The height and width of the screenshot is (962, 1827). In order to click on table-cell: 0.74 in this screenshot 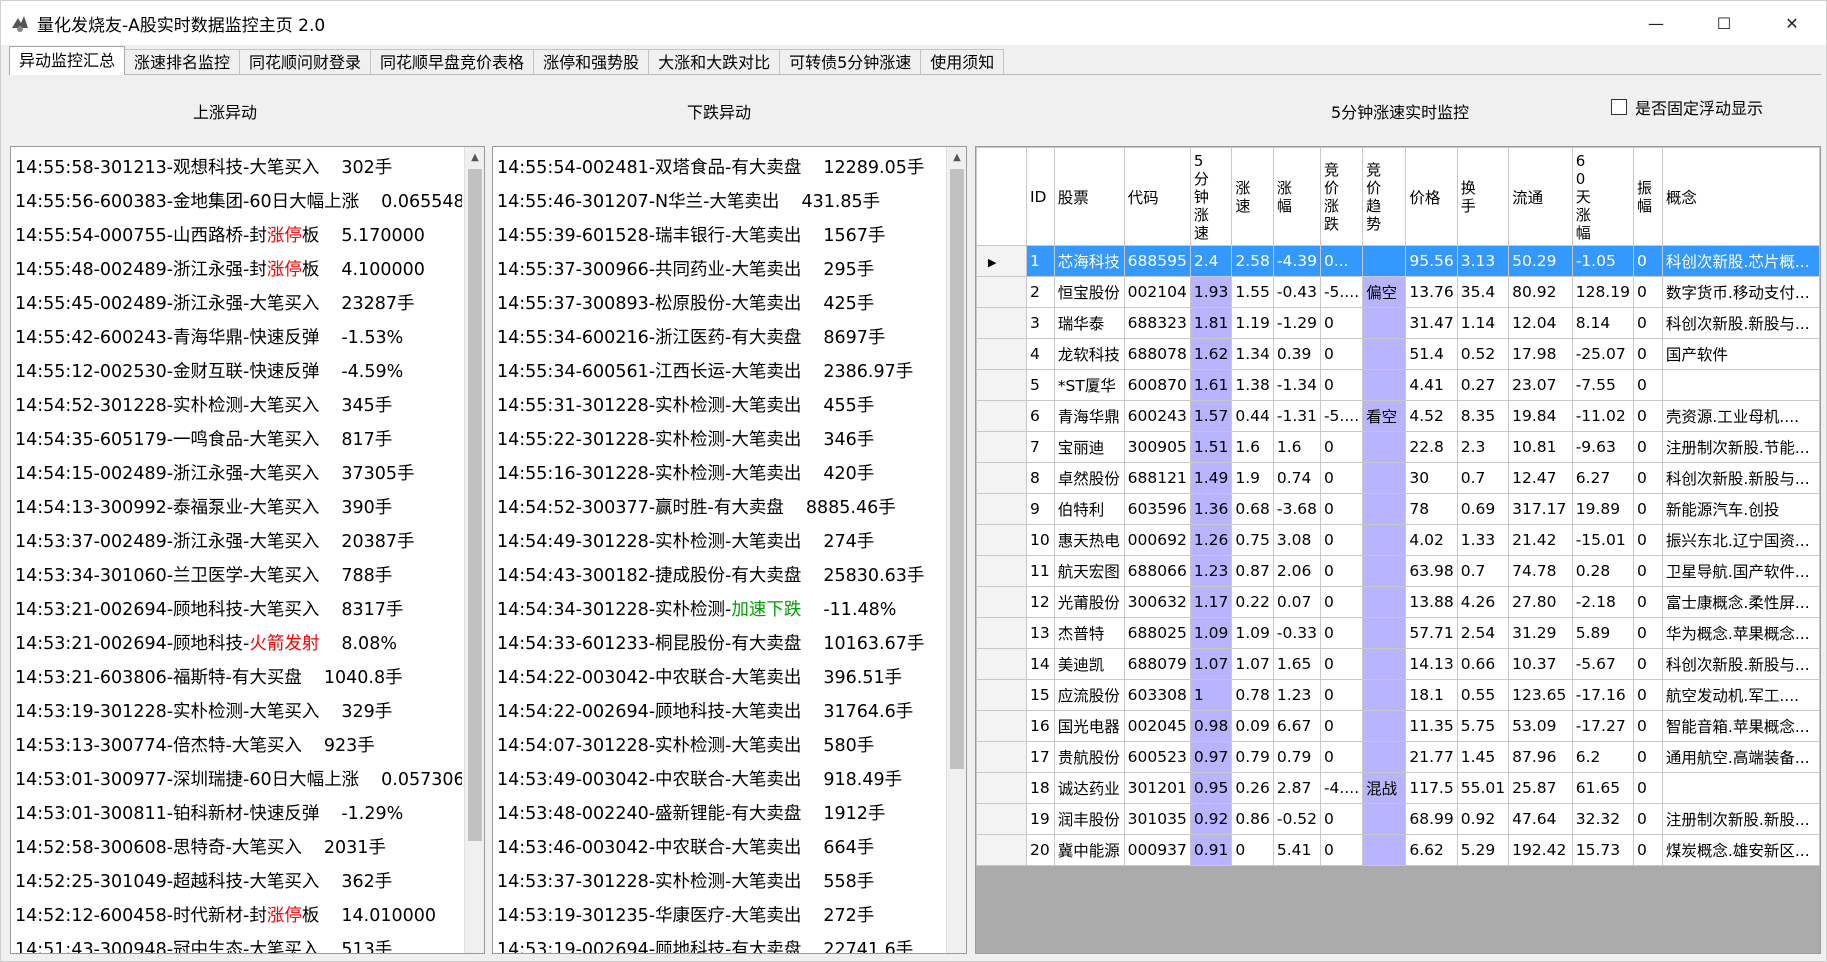, I will do `click(1296, 478)`.